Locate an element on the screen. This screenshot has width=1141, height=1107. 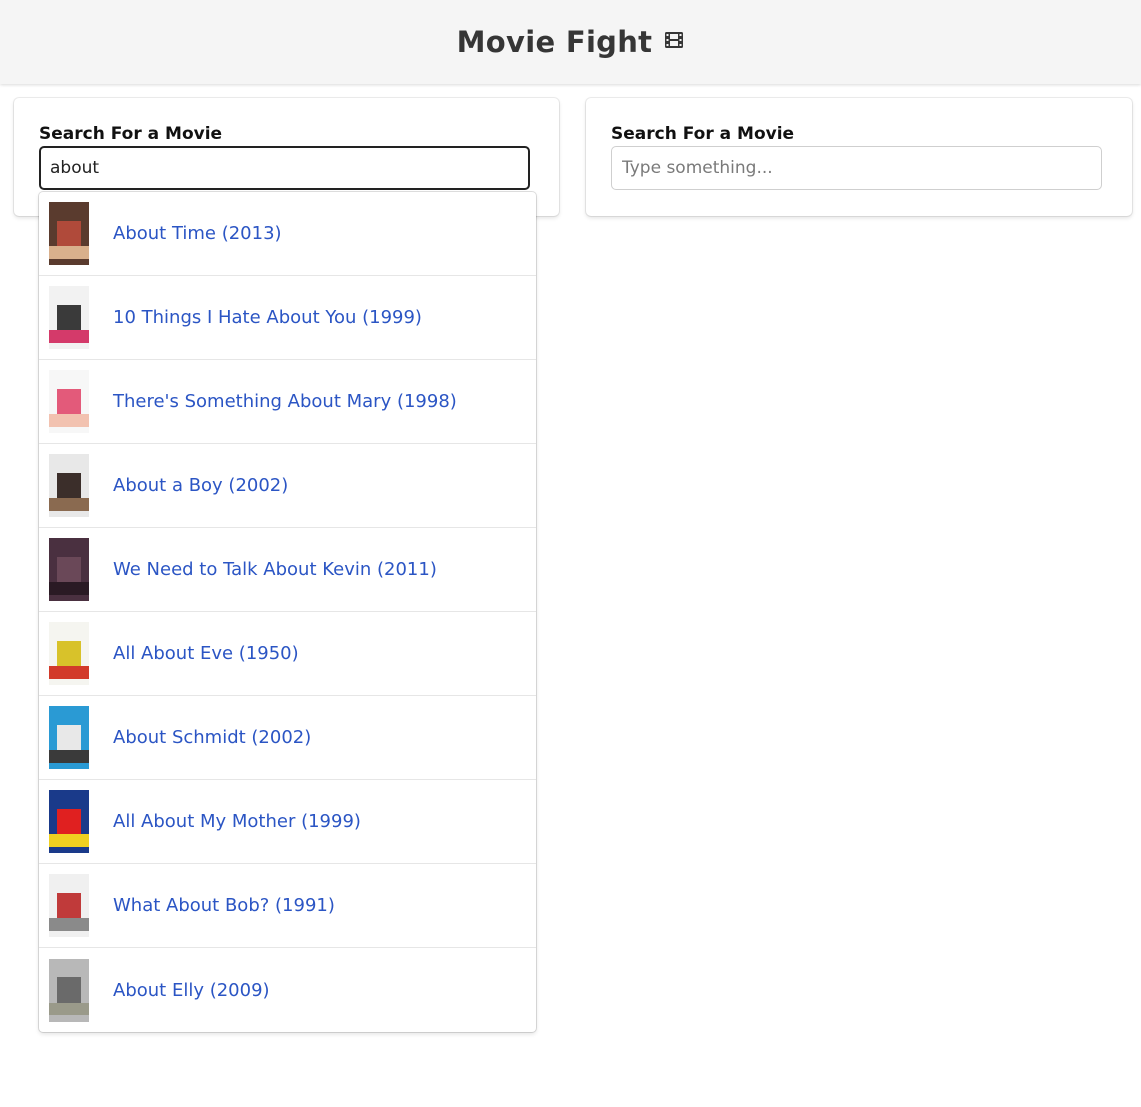
app-header: Movie Fight is located at coordinates (570, 42).